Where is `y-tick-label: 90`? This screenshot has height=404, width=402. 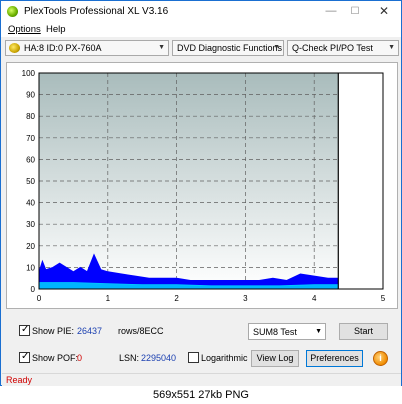 y-tick-label: 90 is located at coordinates (30, 95).